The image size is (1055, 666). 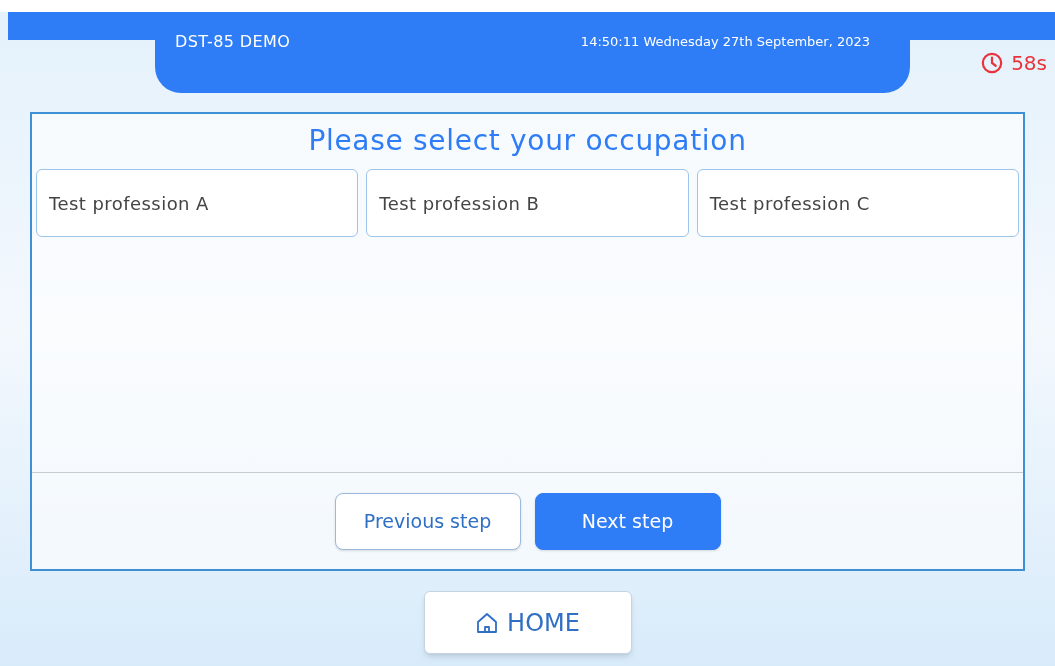 What do you see at coordinates (427, 521) in the screenshot?
I see `previous-button: Previous step` at bounding box center [427, 521].